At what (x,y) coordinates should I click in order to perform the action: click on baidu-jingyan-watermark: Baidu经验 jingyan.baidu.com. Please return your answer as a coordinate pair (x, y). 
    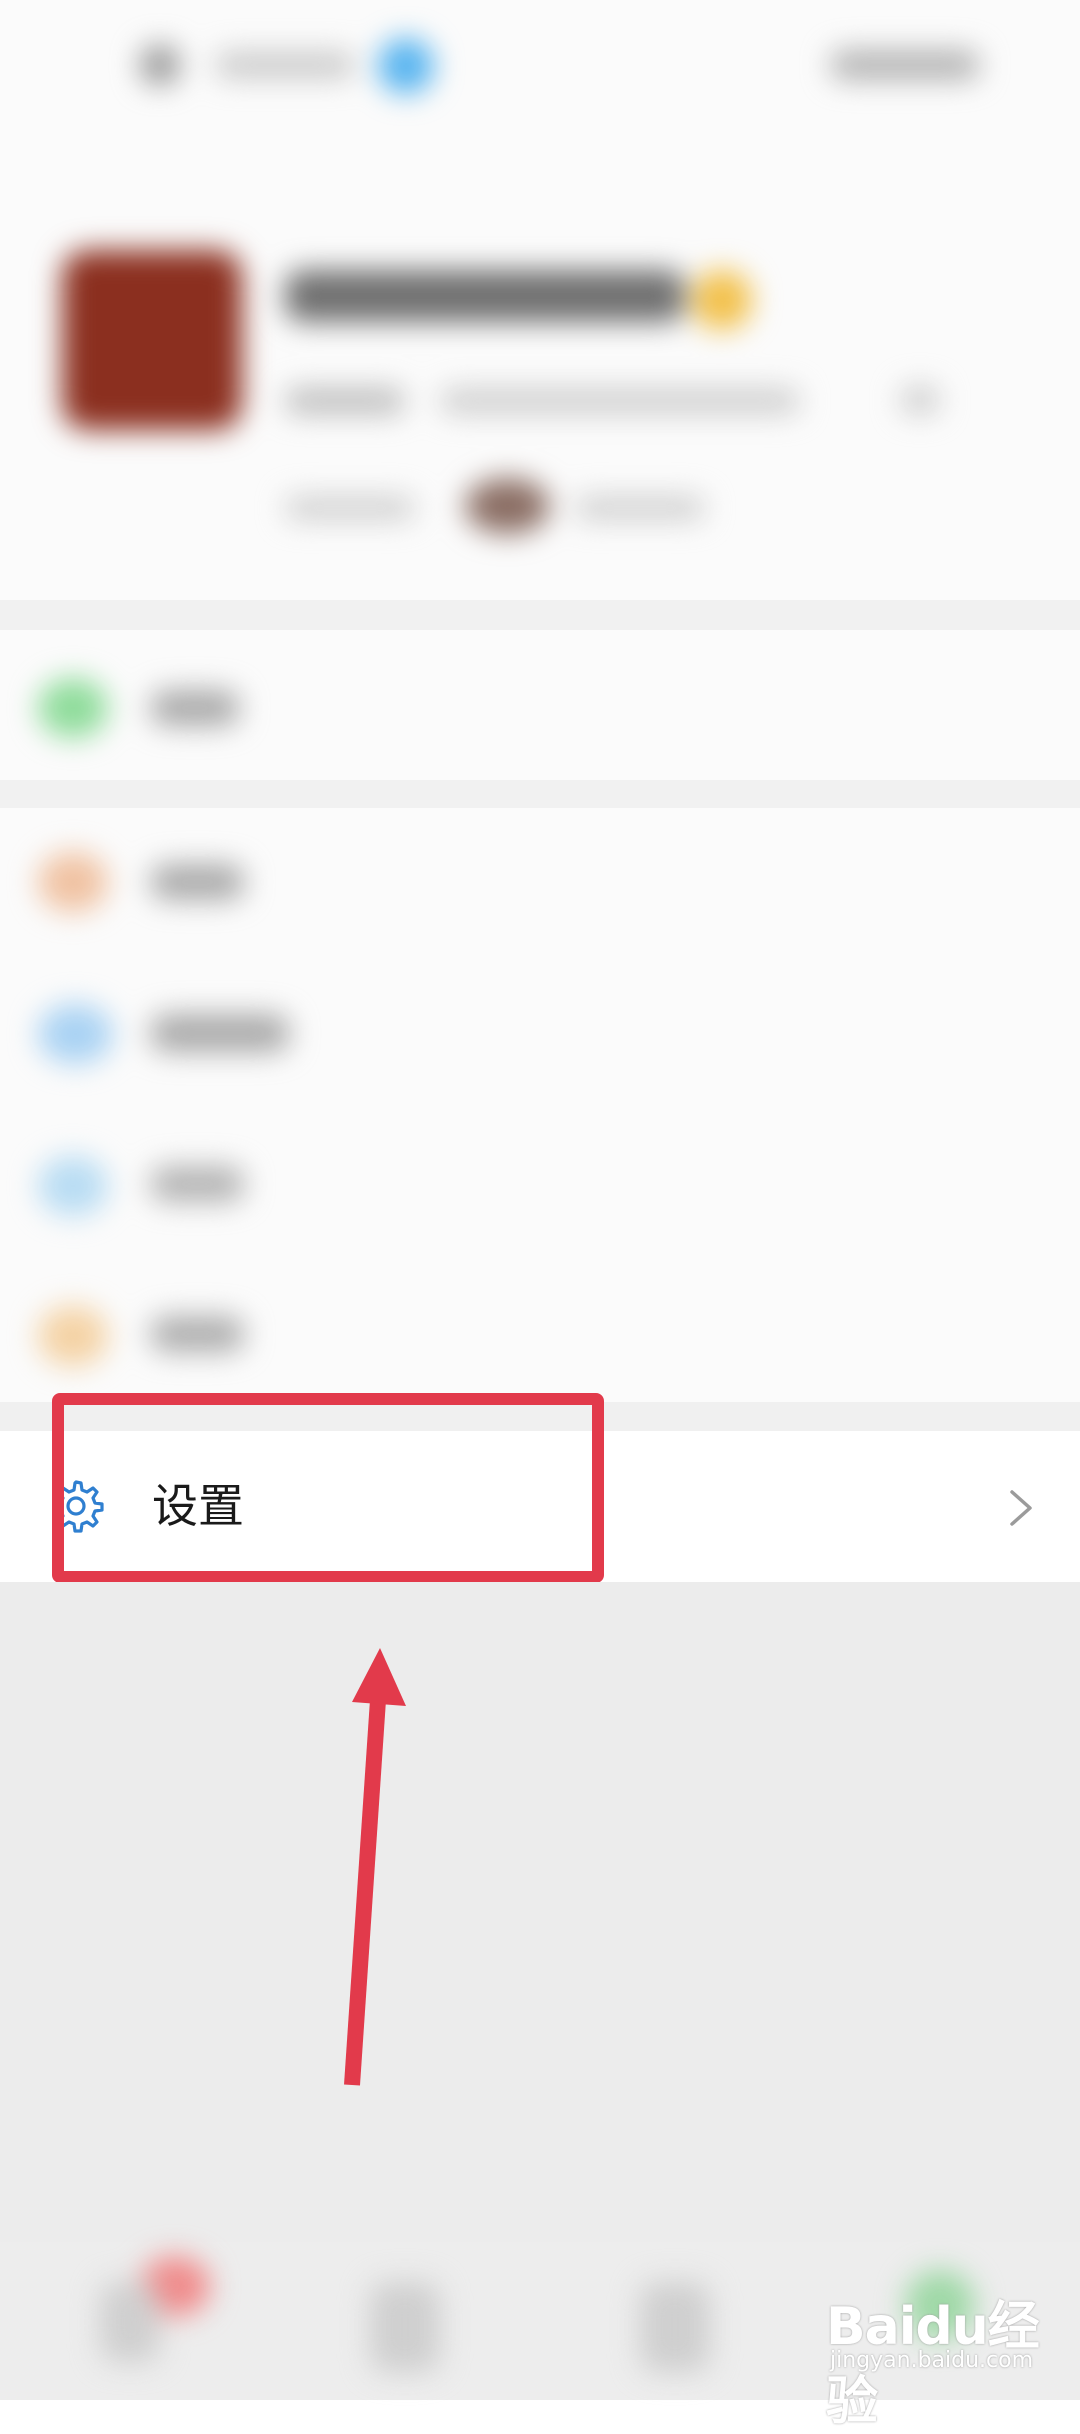
    Looking at the image, I should click on (946, 2355).